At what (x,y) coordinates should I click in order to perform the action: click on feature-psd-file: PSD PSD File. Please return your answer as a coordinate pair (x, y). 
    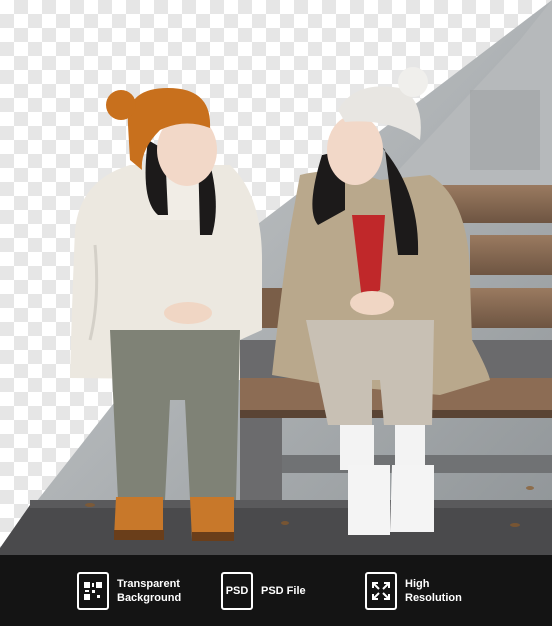
    Looking at the image, I should click on (276, 590).